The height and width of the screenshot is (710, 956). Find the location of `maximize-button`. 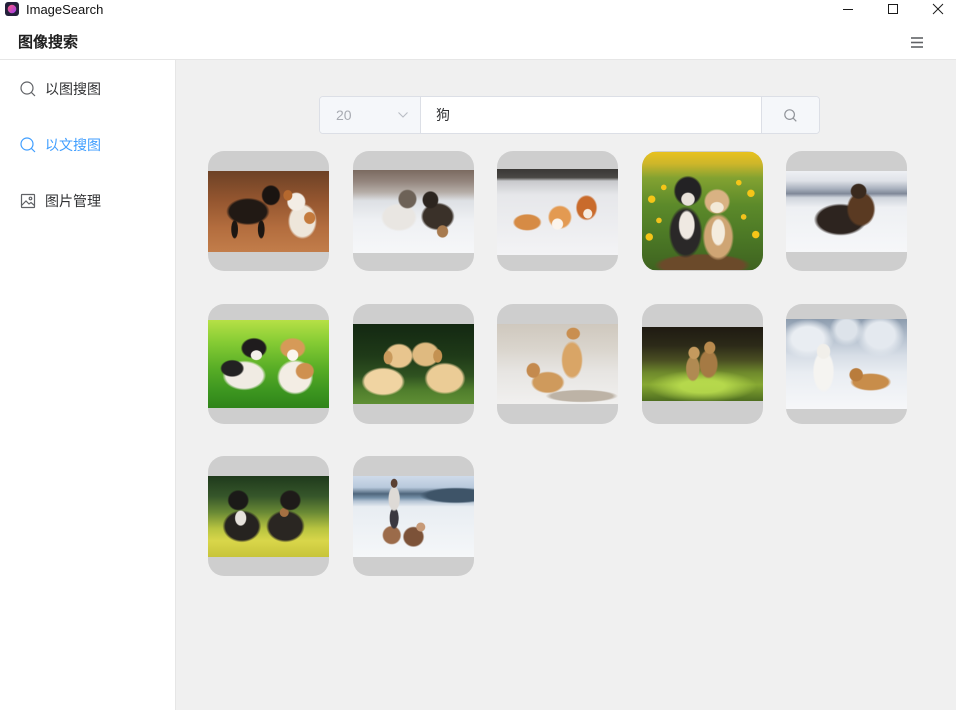

maximize-button is located at coordinates (893, 9).